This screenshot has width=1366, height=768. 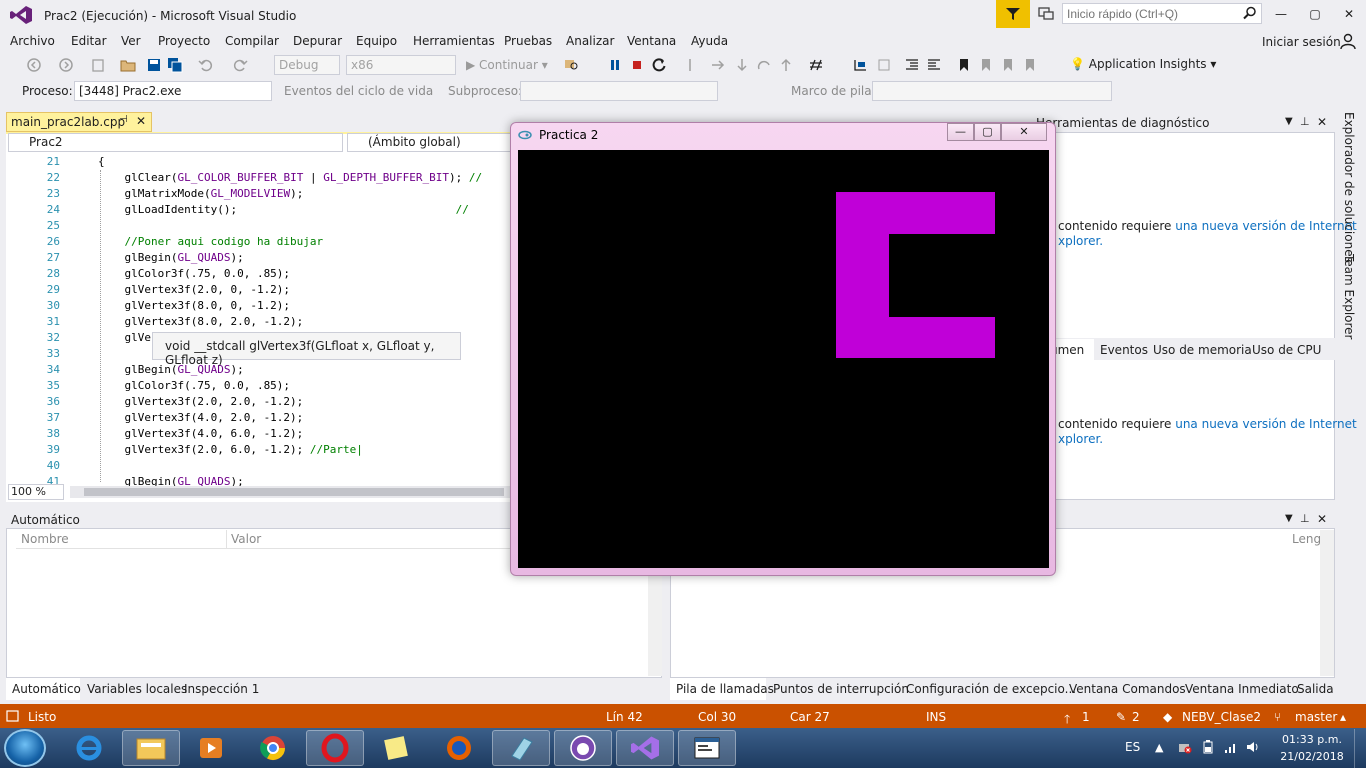 I want to click on menu-pruebas: Pruebas, so click(x=528, y=41).